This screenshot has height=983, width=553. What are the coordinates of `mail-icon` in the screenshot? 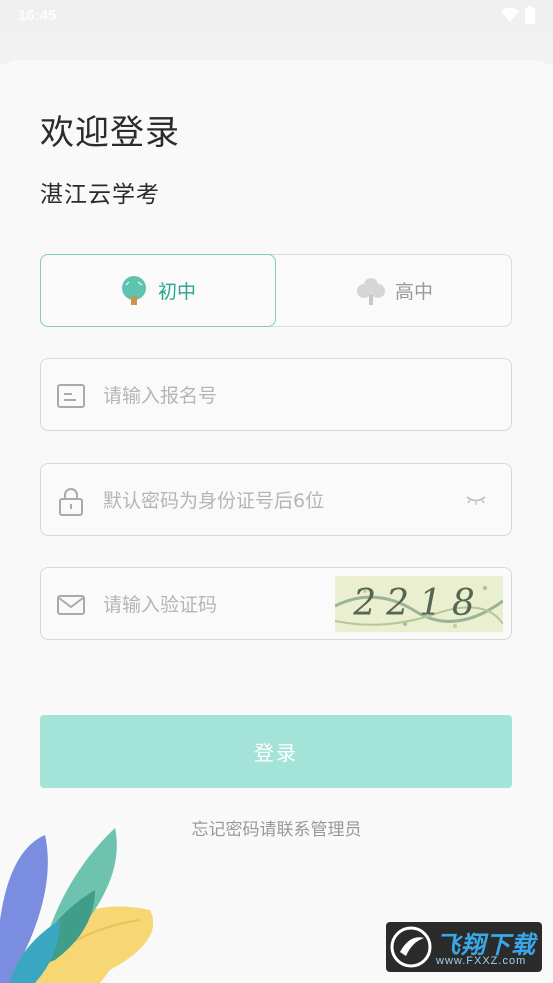 It's located at (71, 605).